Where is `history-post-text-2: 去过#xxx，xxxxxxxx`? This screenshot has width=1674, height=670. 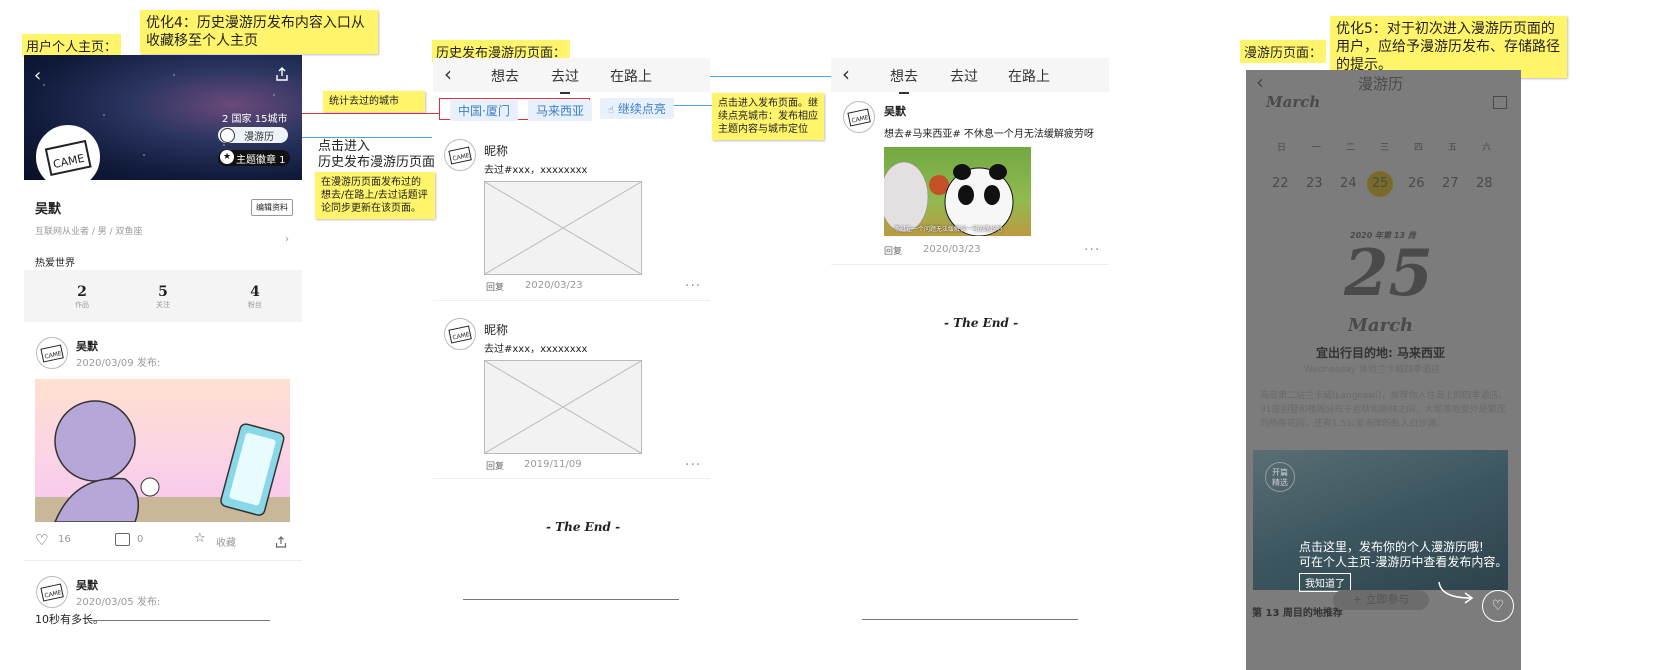 history-post-text-2: 去过#xxx，xxxxxxxx is located at coordinates (536, 349).